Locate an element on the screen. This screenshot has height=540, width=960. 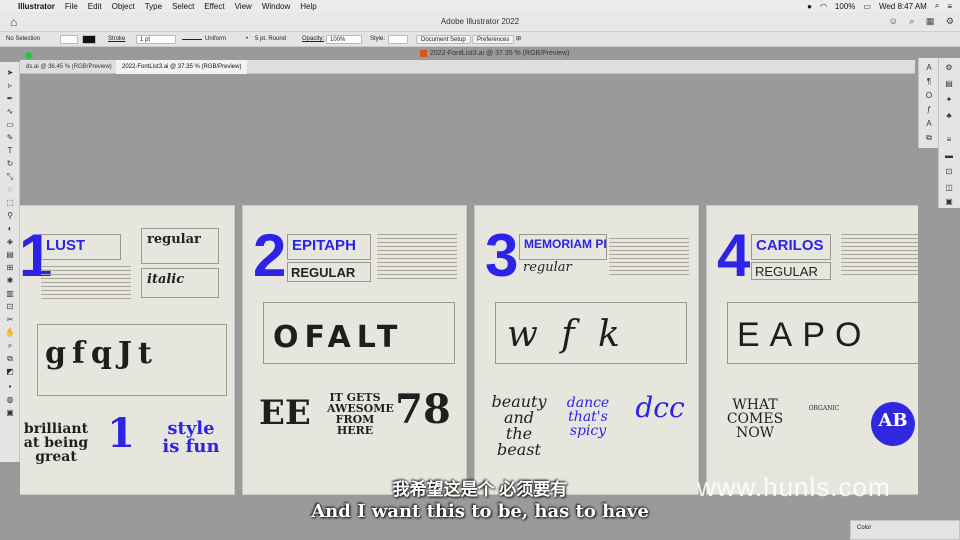
scale-tool-icon: ⤡ is located at coordinates (10, 177).